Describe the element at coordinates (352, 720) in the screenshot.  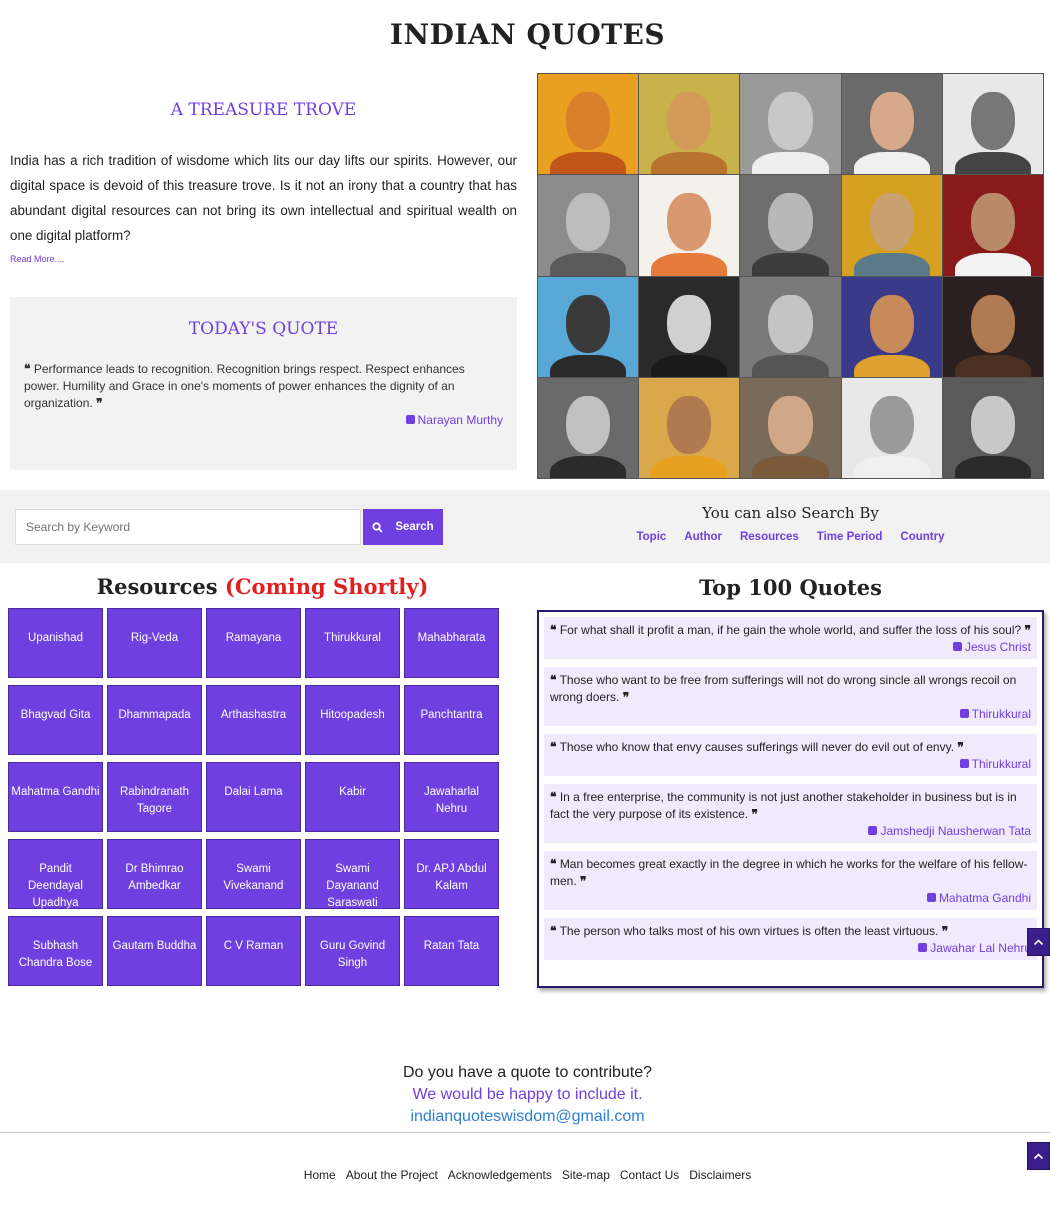
I see `resource-button: Hitoopadesh` at that location.